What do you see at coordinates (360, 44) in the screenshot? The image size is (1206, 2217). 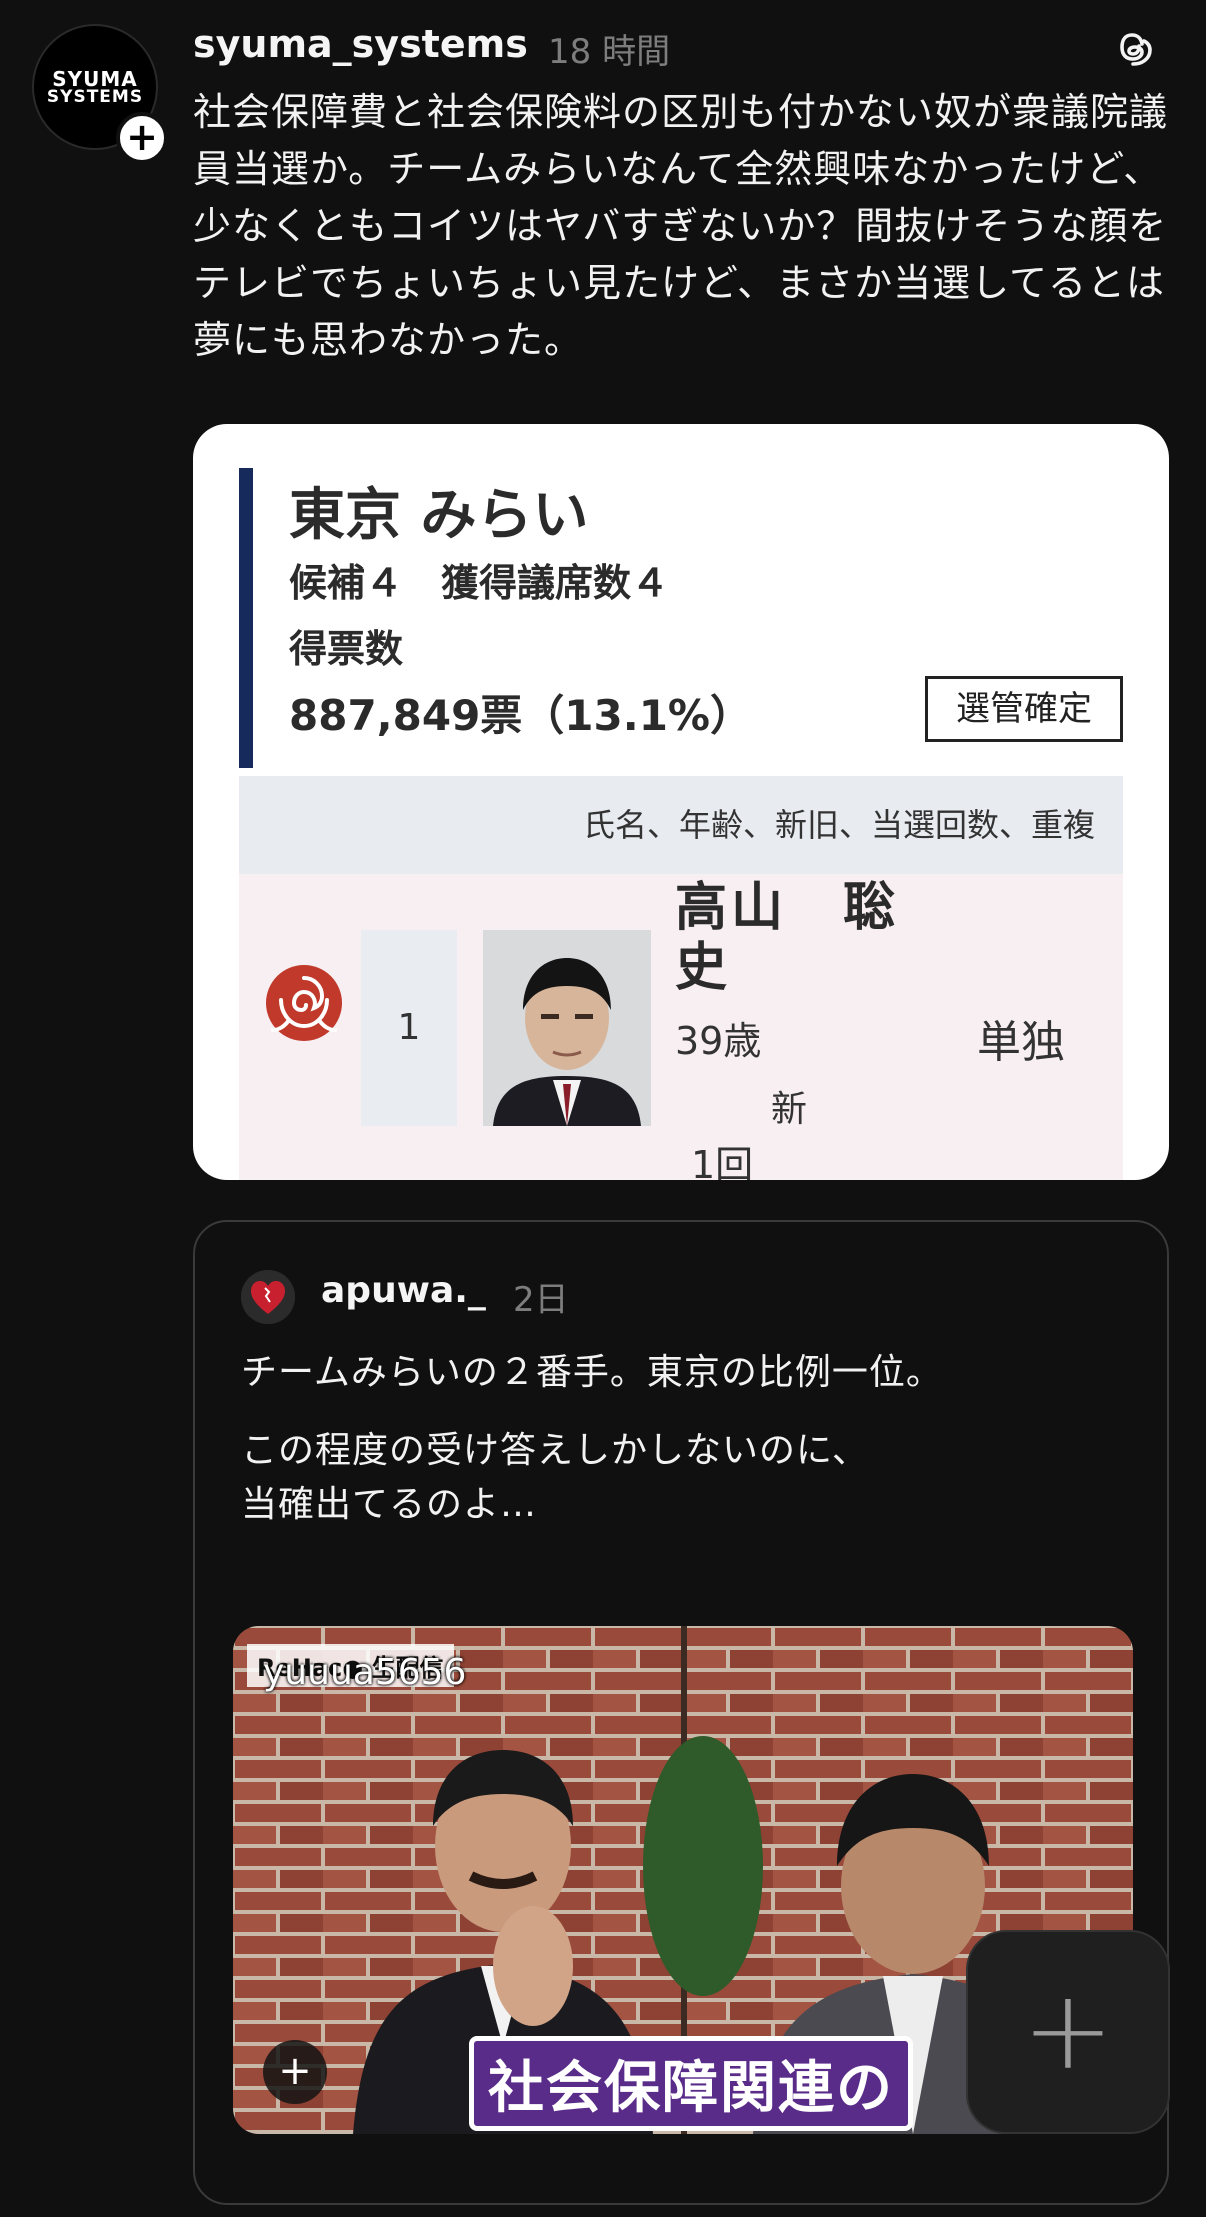 I see `post-username: syuma_systems` at bounding box center [360, 44].